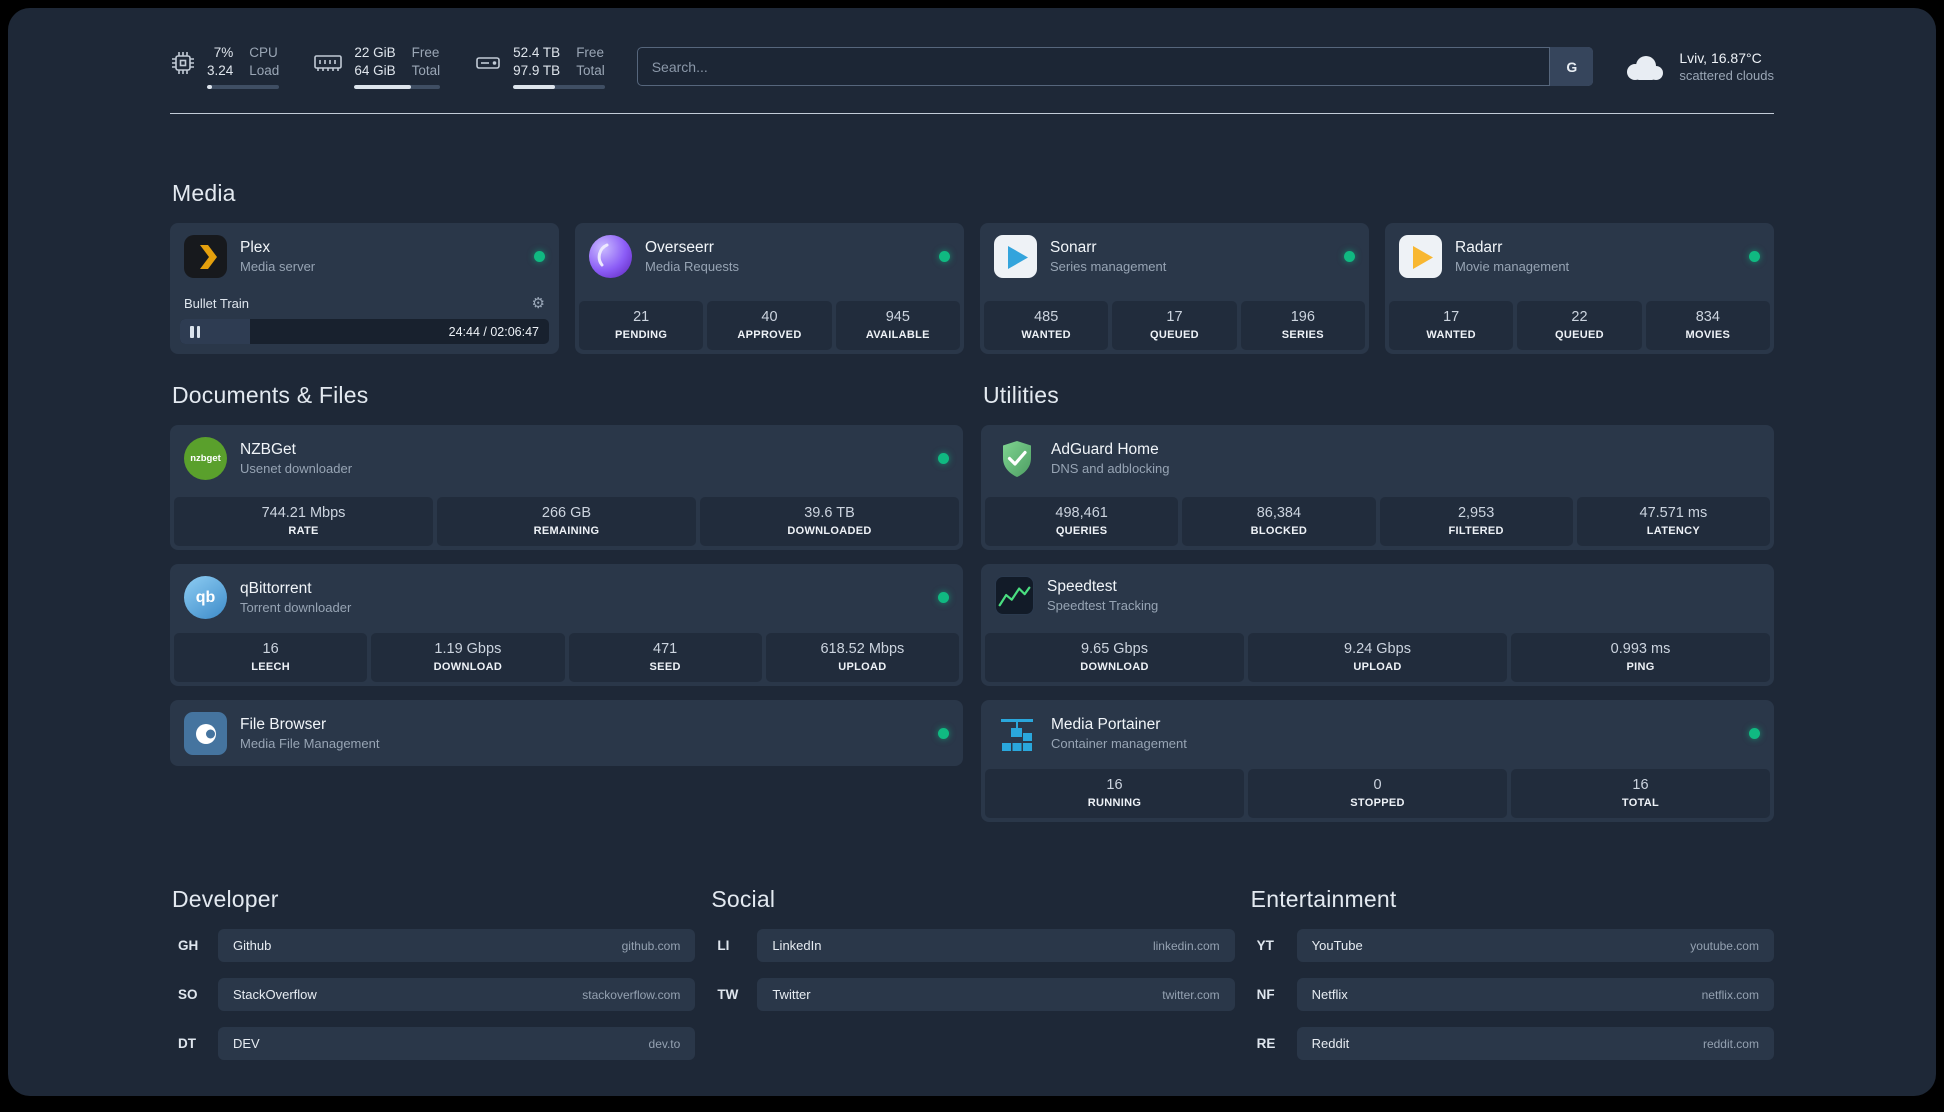  What do you see at coordinates (1114, 657) in the screenshot?
I see `stat-download: 9.65 Gbps DOWNLOAD` at bounding box center [1114, 657].